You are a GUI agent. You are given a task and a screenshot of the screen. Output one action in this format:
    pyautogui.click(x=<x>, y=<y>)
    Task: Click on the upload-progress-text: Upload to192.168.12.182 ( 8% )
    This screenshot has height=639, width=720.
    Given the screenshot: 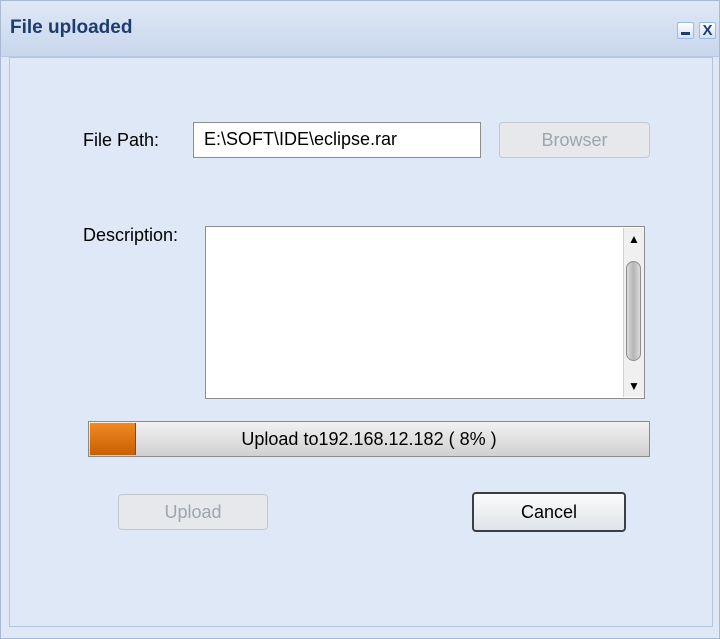 What is the action you would take?
    pyautogui.click(x=369, y=439)
    